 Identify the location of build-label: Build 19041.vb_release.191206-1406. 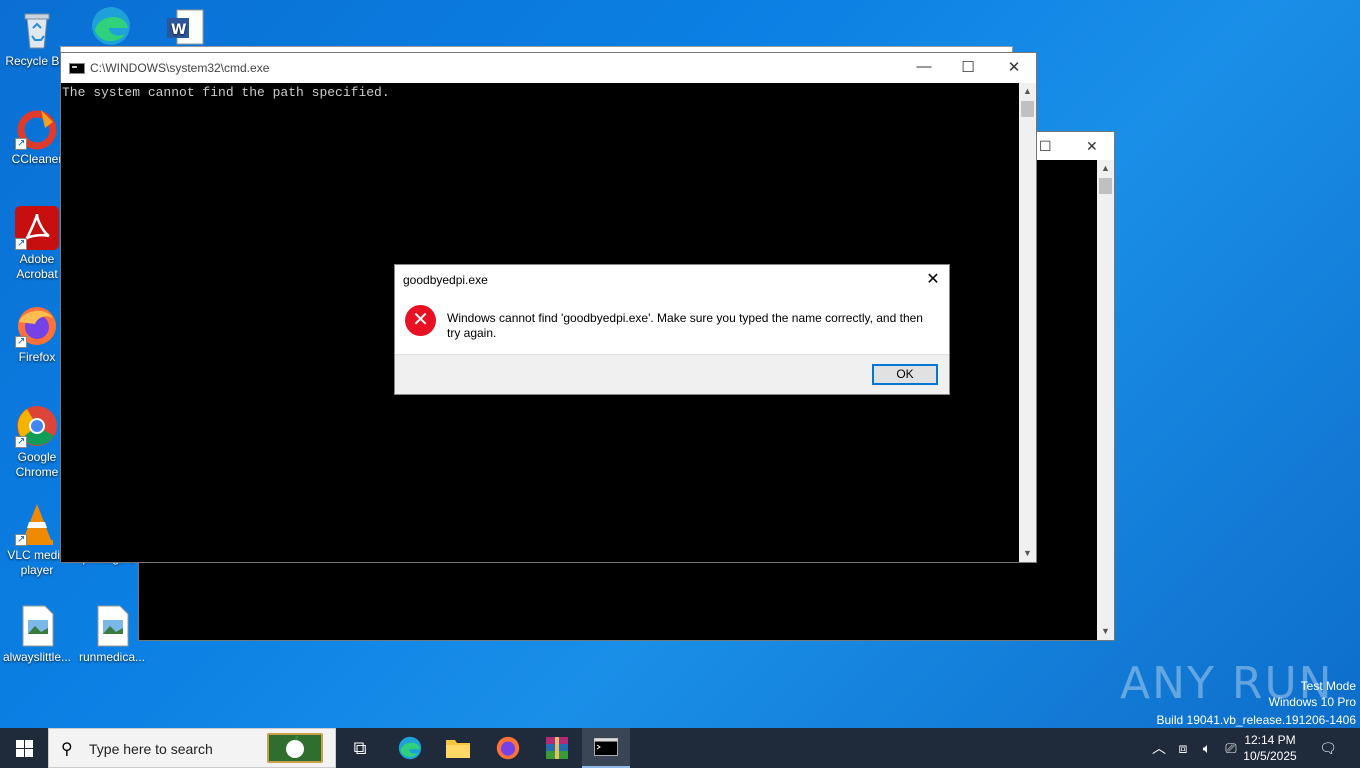
(1256, 720).